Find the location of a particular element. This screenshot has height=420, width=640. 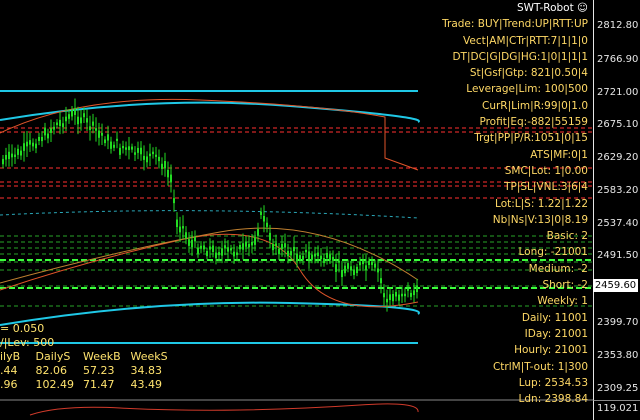

indicator-axis: 119.021 is located at coordinates (616, 410).